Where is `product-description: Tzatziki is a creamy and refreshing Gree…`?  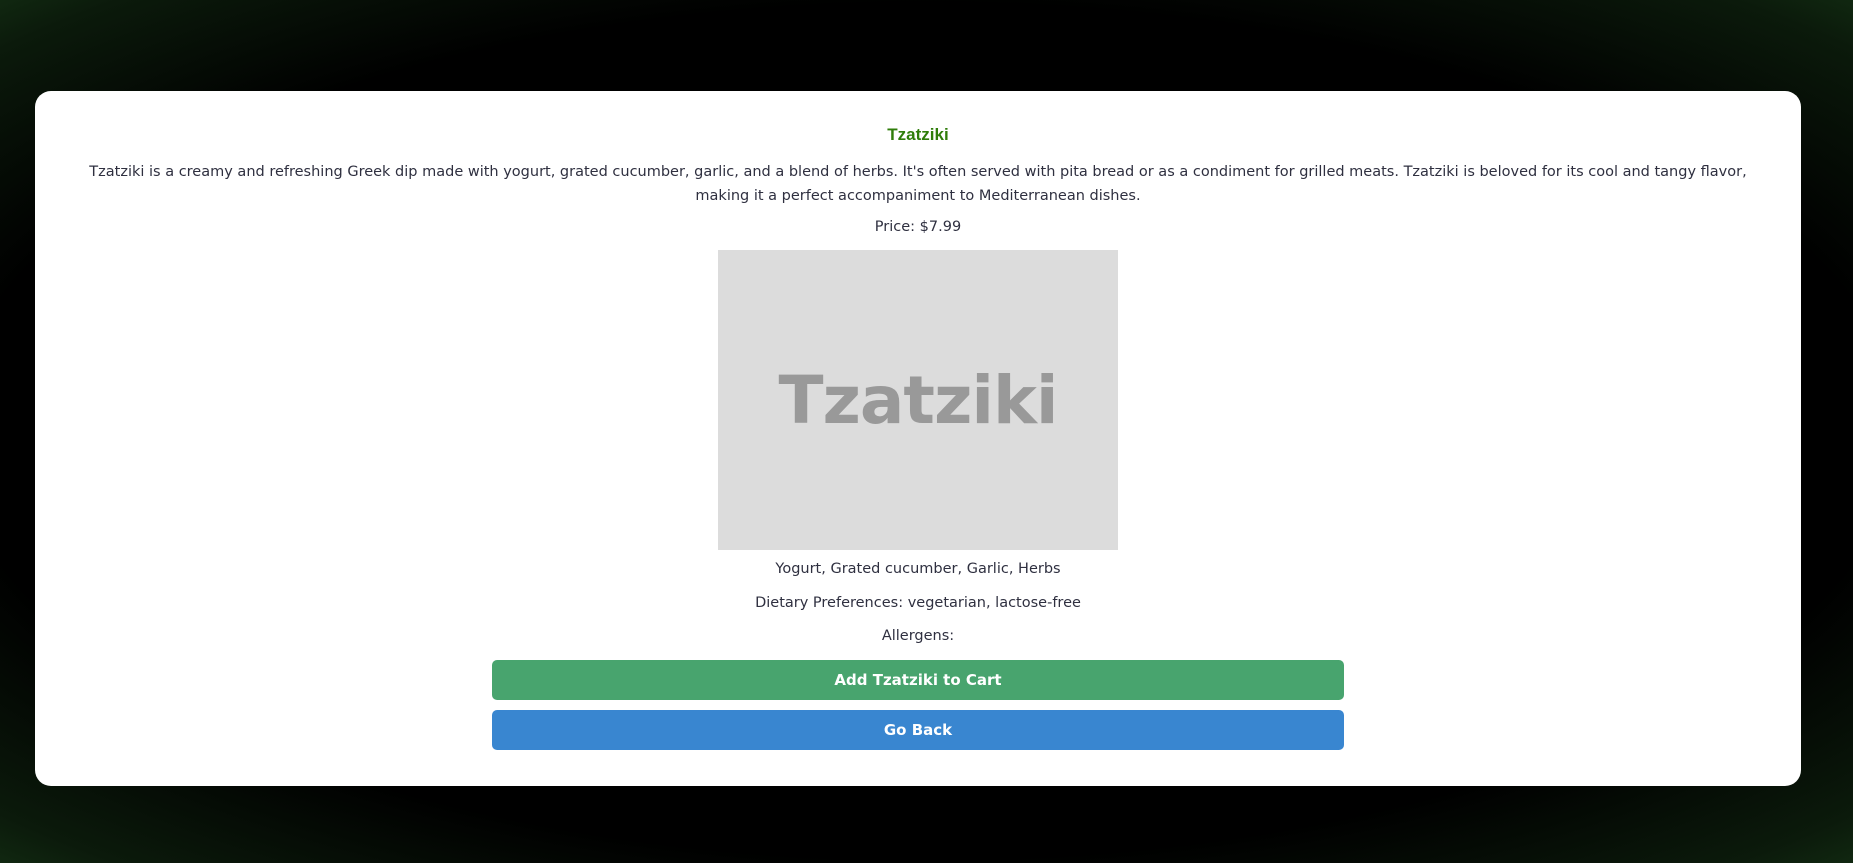 product-description: Tzatziki is a creamy and refreshing Gree… is located at coordinates (918, 184).